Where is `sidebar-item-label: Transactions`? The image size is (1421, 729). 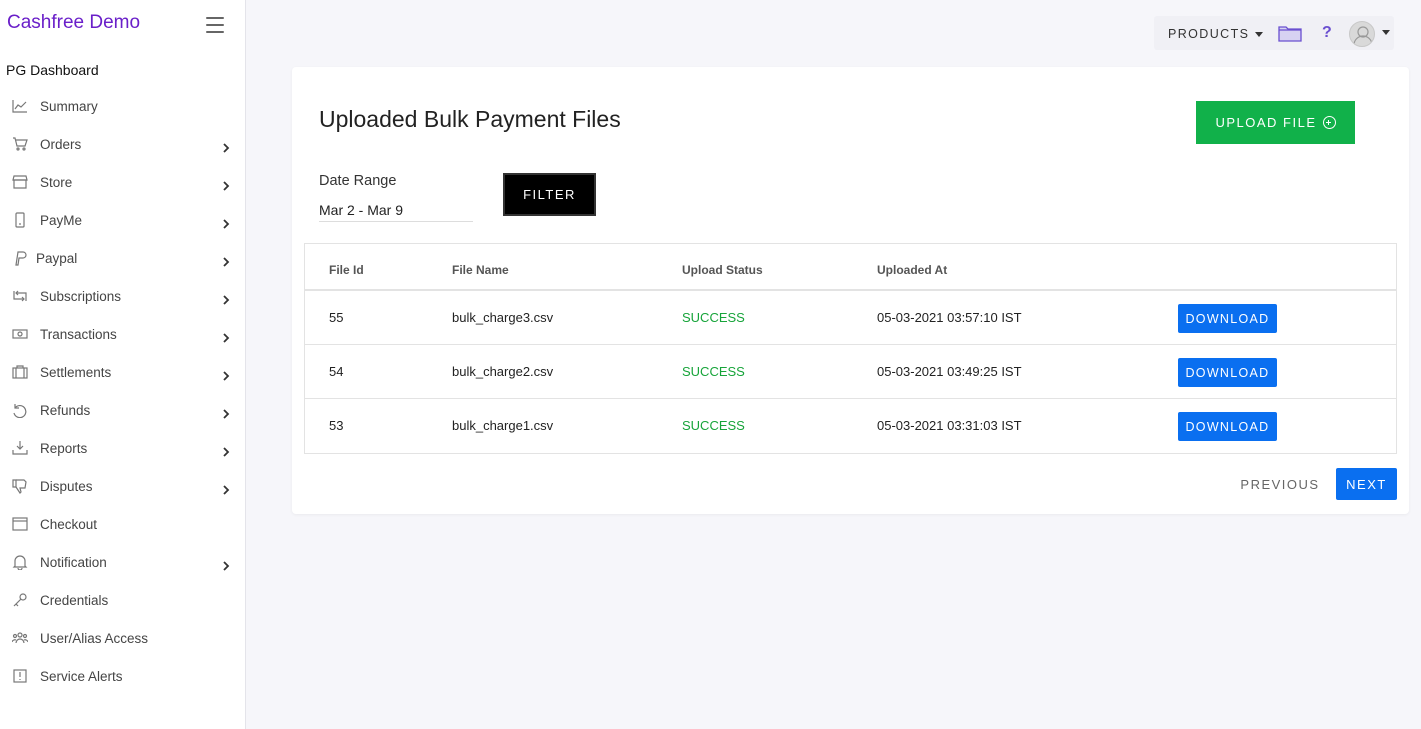 sidebar-item-label: Transactions is located at coordinates (78, 334).